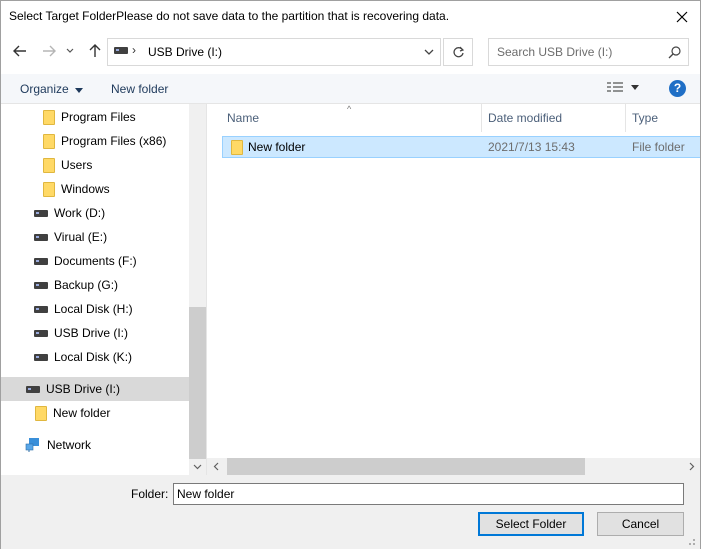 This screenshot has height=549, width=701. Describe the element at coordinates (351, 118) in the screenshot. I see `column-name: Name` at that location.